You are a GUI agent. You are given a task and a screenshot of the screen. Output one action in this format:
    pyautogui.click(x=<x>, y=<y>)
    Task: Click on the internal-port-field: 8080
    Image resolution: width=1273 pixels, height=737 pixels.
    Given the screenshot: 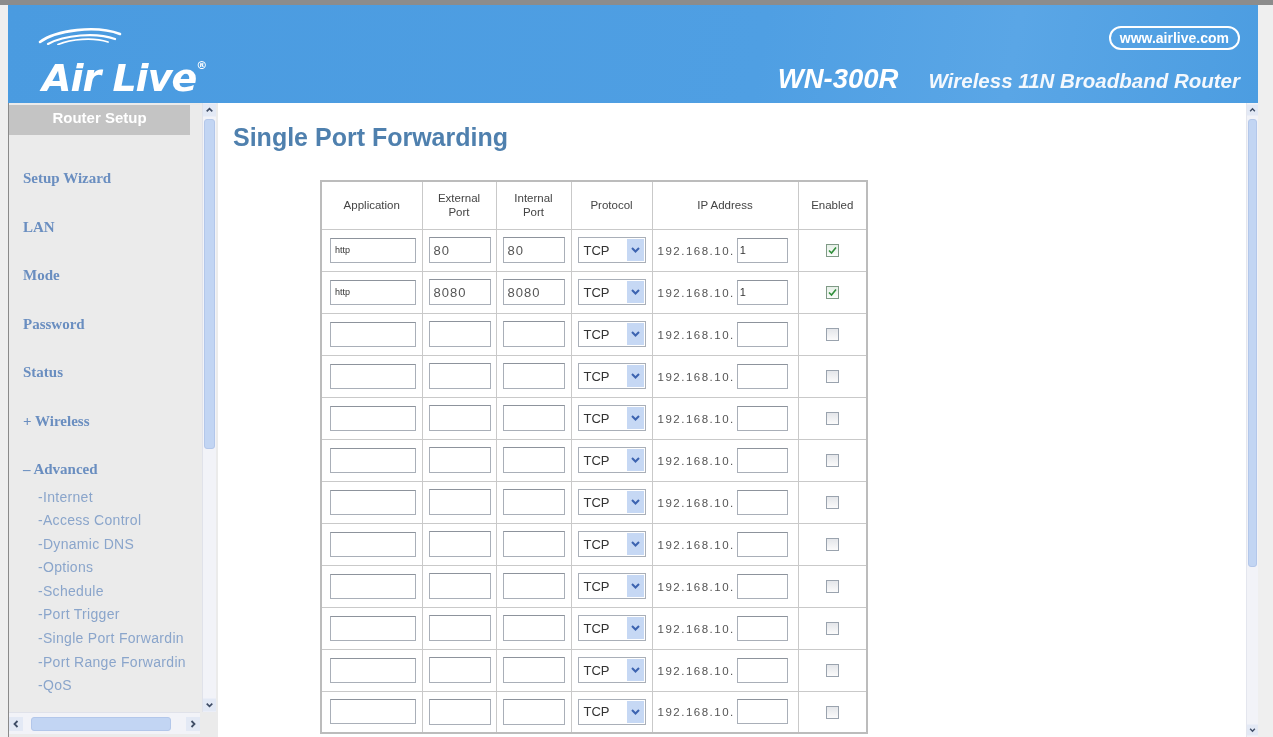 What is the action you would take?
    pyautogui.click(x=533, y=292)
    